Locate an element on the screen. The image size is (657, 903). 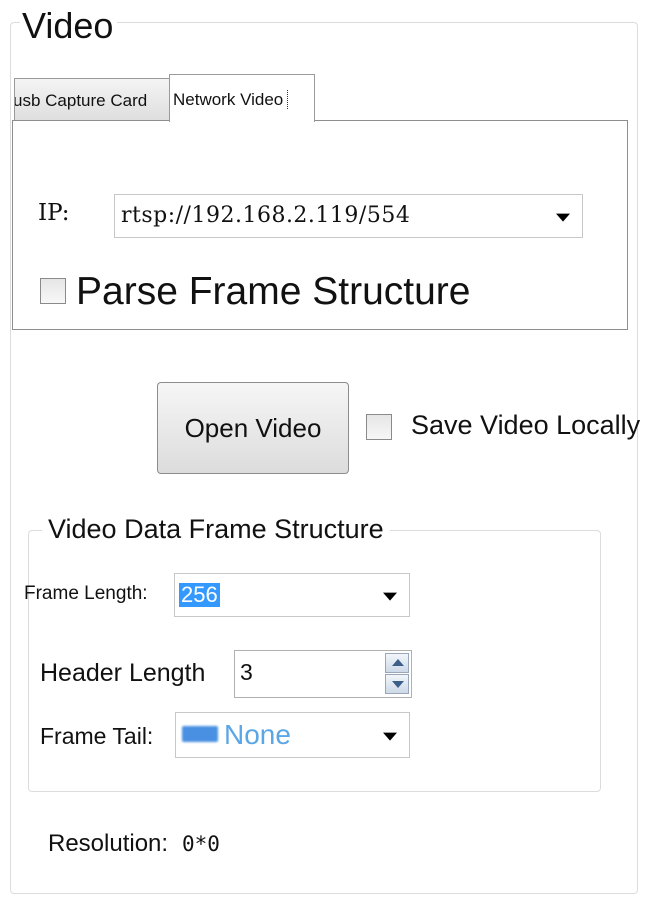
ip-label: IP: is located at coordinates (54, 213).